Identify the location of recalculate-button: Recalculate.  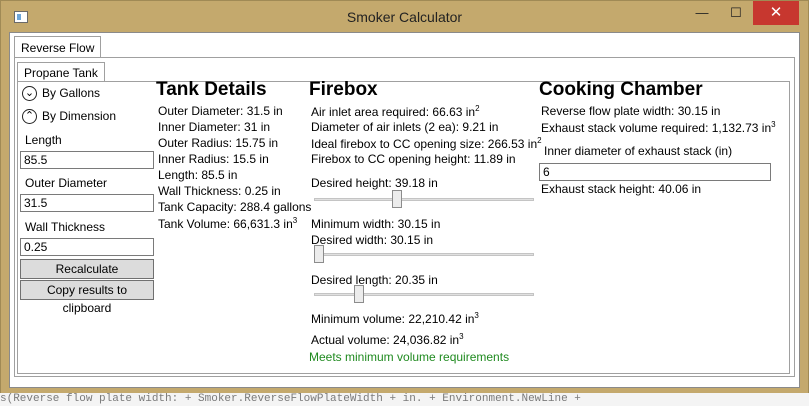
(87, 269).